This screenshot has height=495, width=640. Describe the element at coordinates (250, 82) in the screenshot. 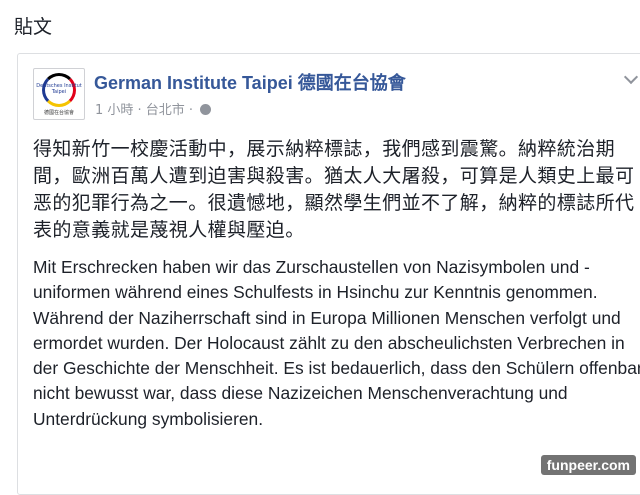

I see `page-name-link: German Institute Taipei 德國在台協會` at that location.